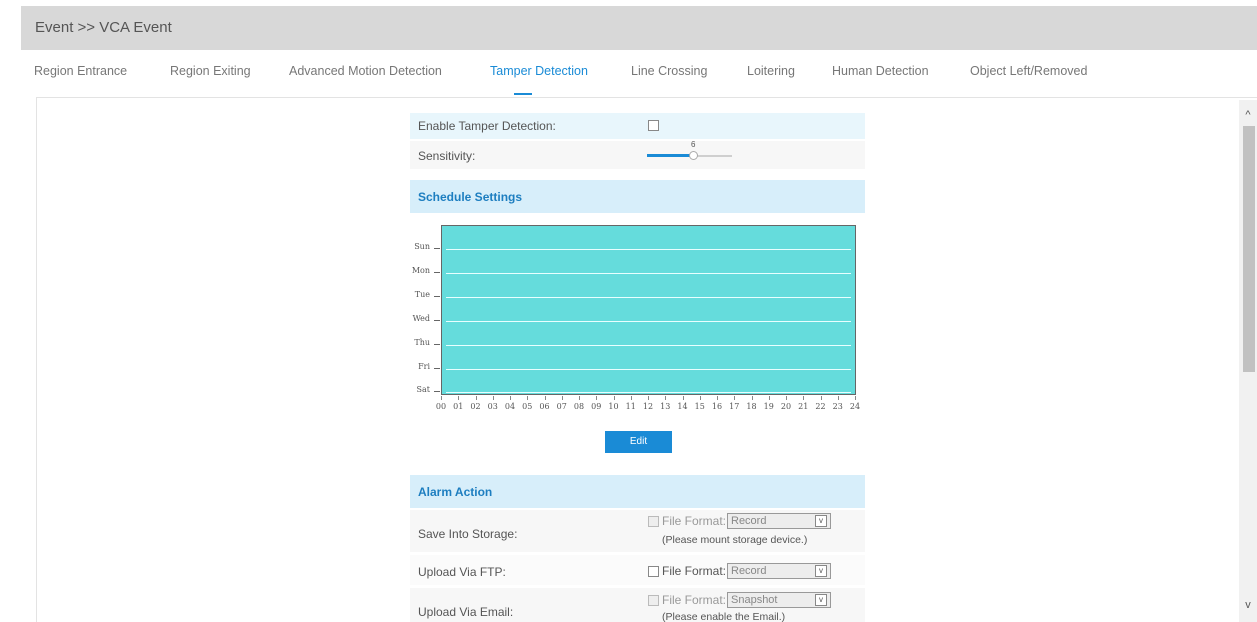 The image size is (1257, 622). What do you see at coordinates (1249, 249) in the screenshot?
I see `scrollbar-thumb` at bounding box center [1249, 249].